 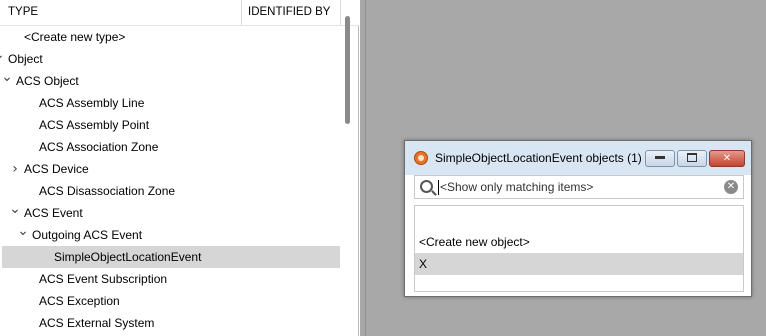 I want to click on close-button: ✕, so click(x=727, y=158).